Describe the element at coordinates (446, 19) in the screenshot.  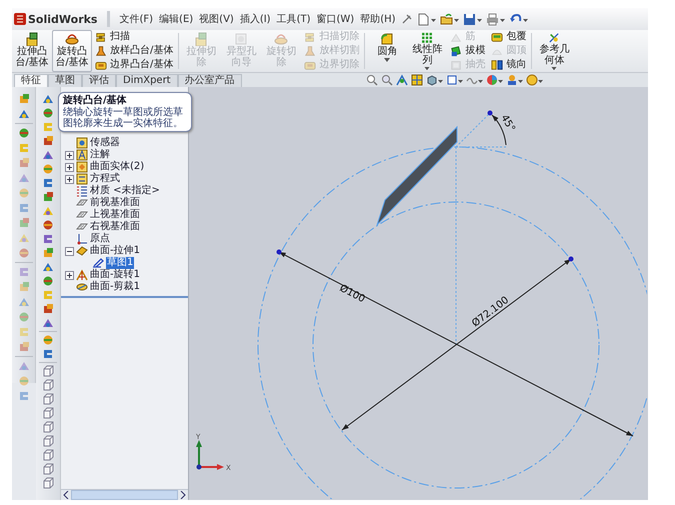
I see `open-folder-icon` at that location.